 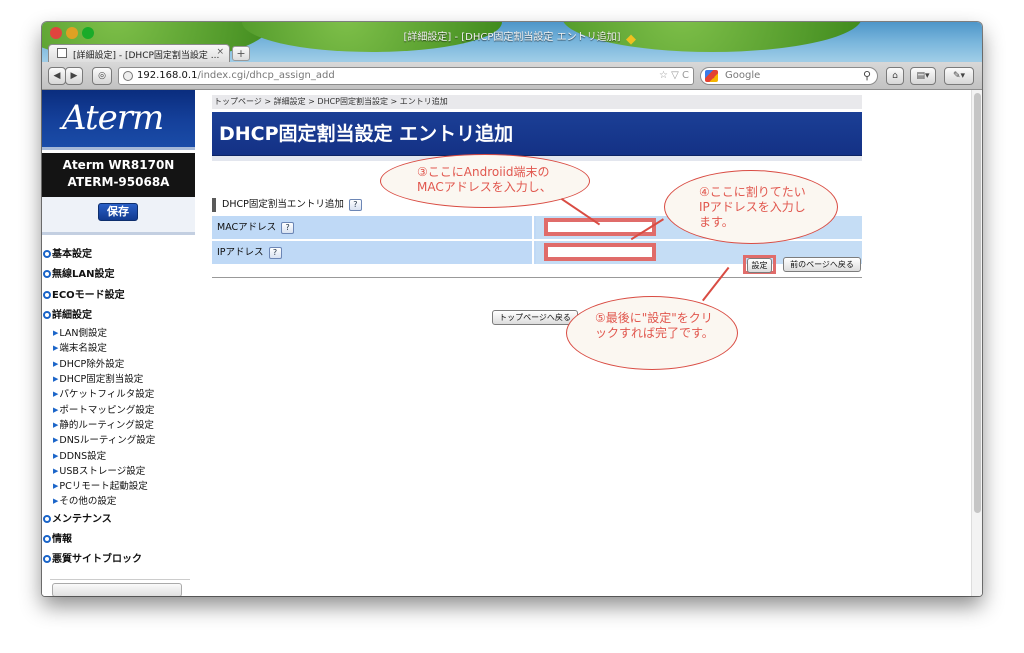 I want to click on menu-dhcp-fixed: ▶DHCP固定割当設定, so click(x=118, y=379).